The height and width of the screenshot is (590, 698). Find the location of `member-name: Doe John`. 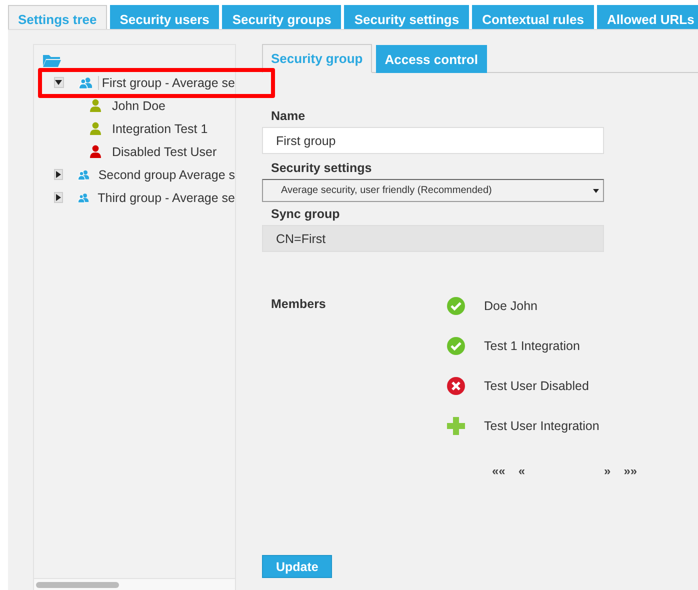

member-name: Doe John is located at coordinates (511, 306).